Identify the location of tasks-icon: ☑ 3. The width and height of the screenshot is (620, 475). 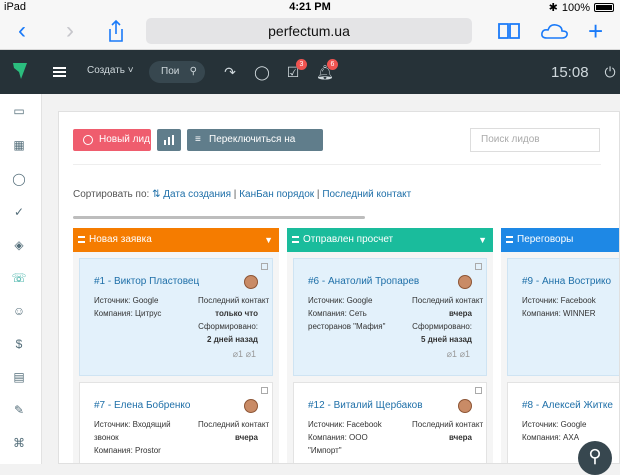
(296, 69).